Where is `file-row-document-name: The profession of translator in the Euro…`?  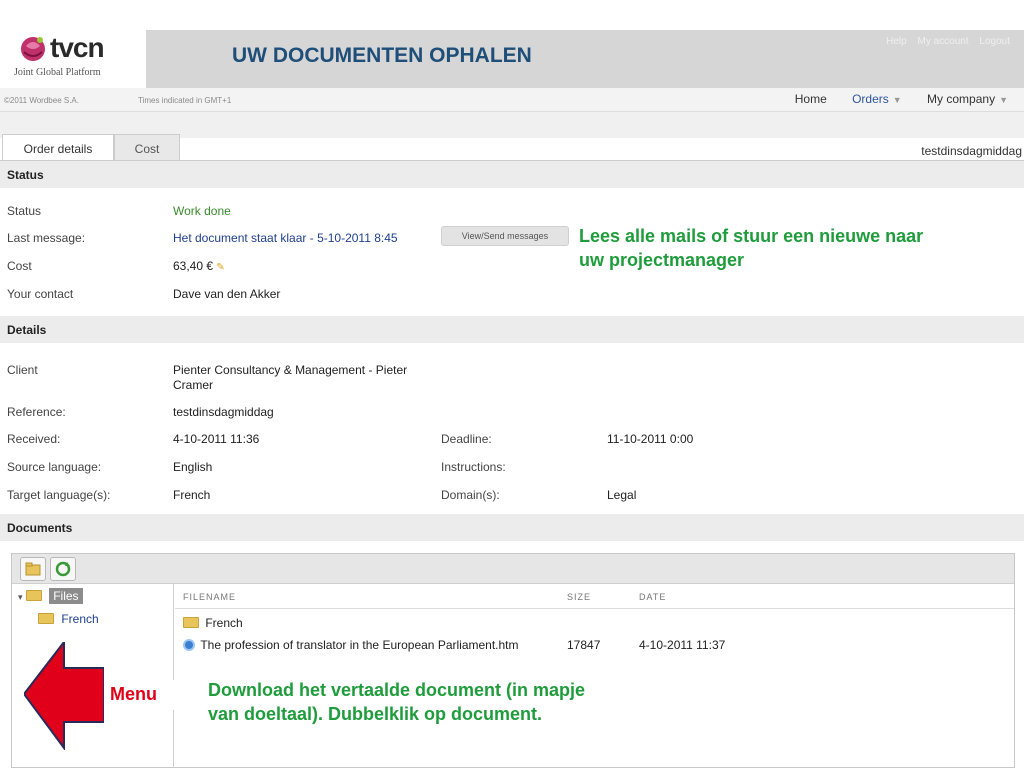
file-row-document-name: The profession of translator in the Euro… is located at coordinates (359, 645).